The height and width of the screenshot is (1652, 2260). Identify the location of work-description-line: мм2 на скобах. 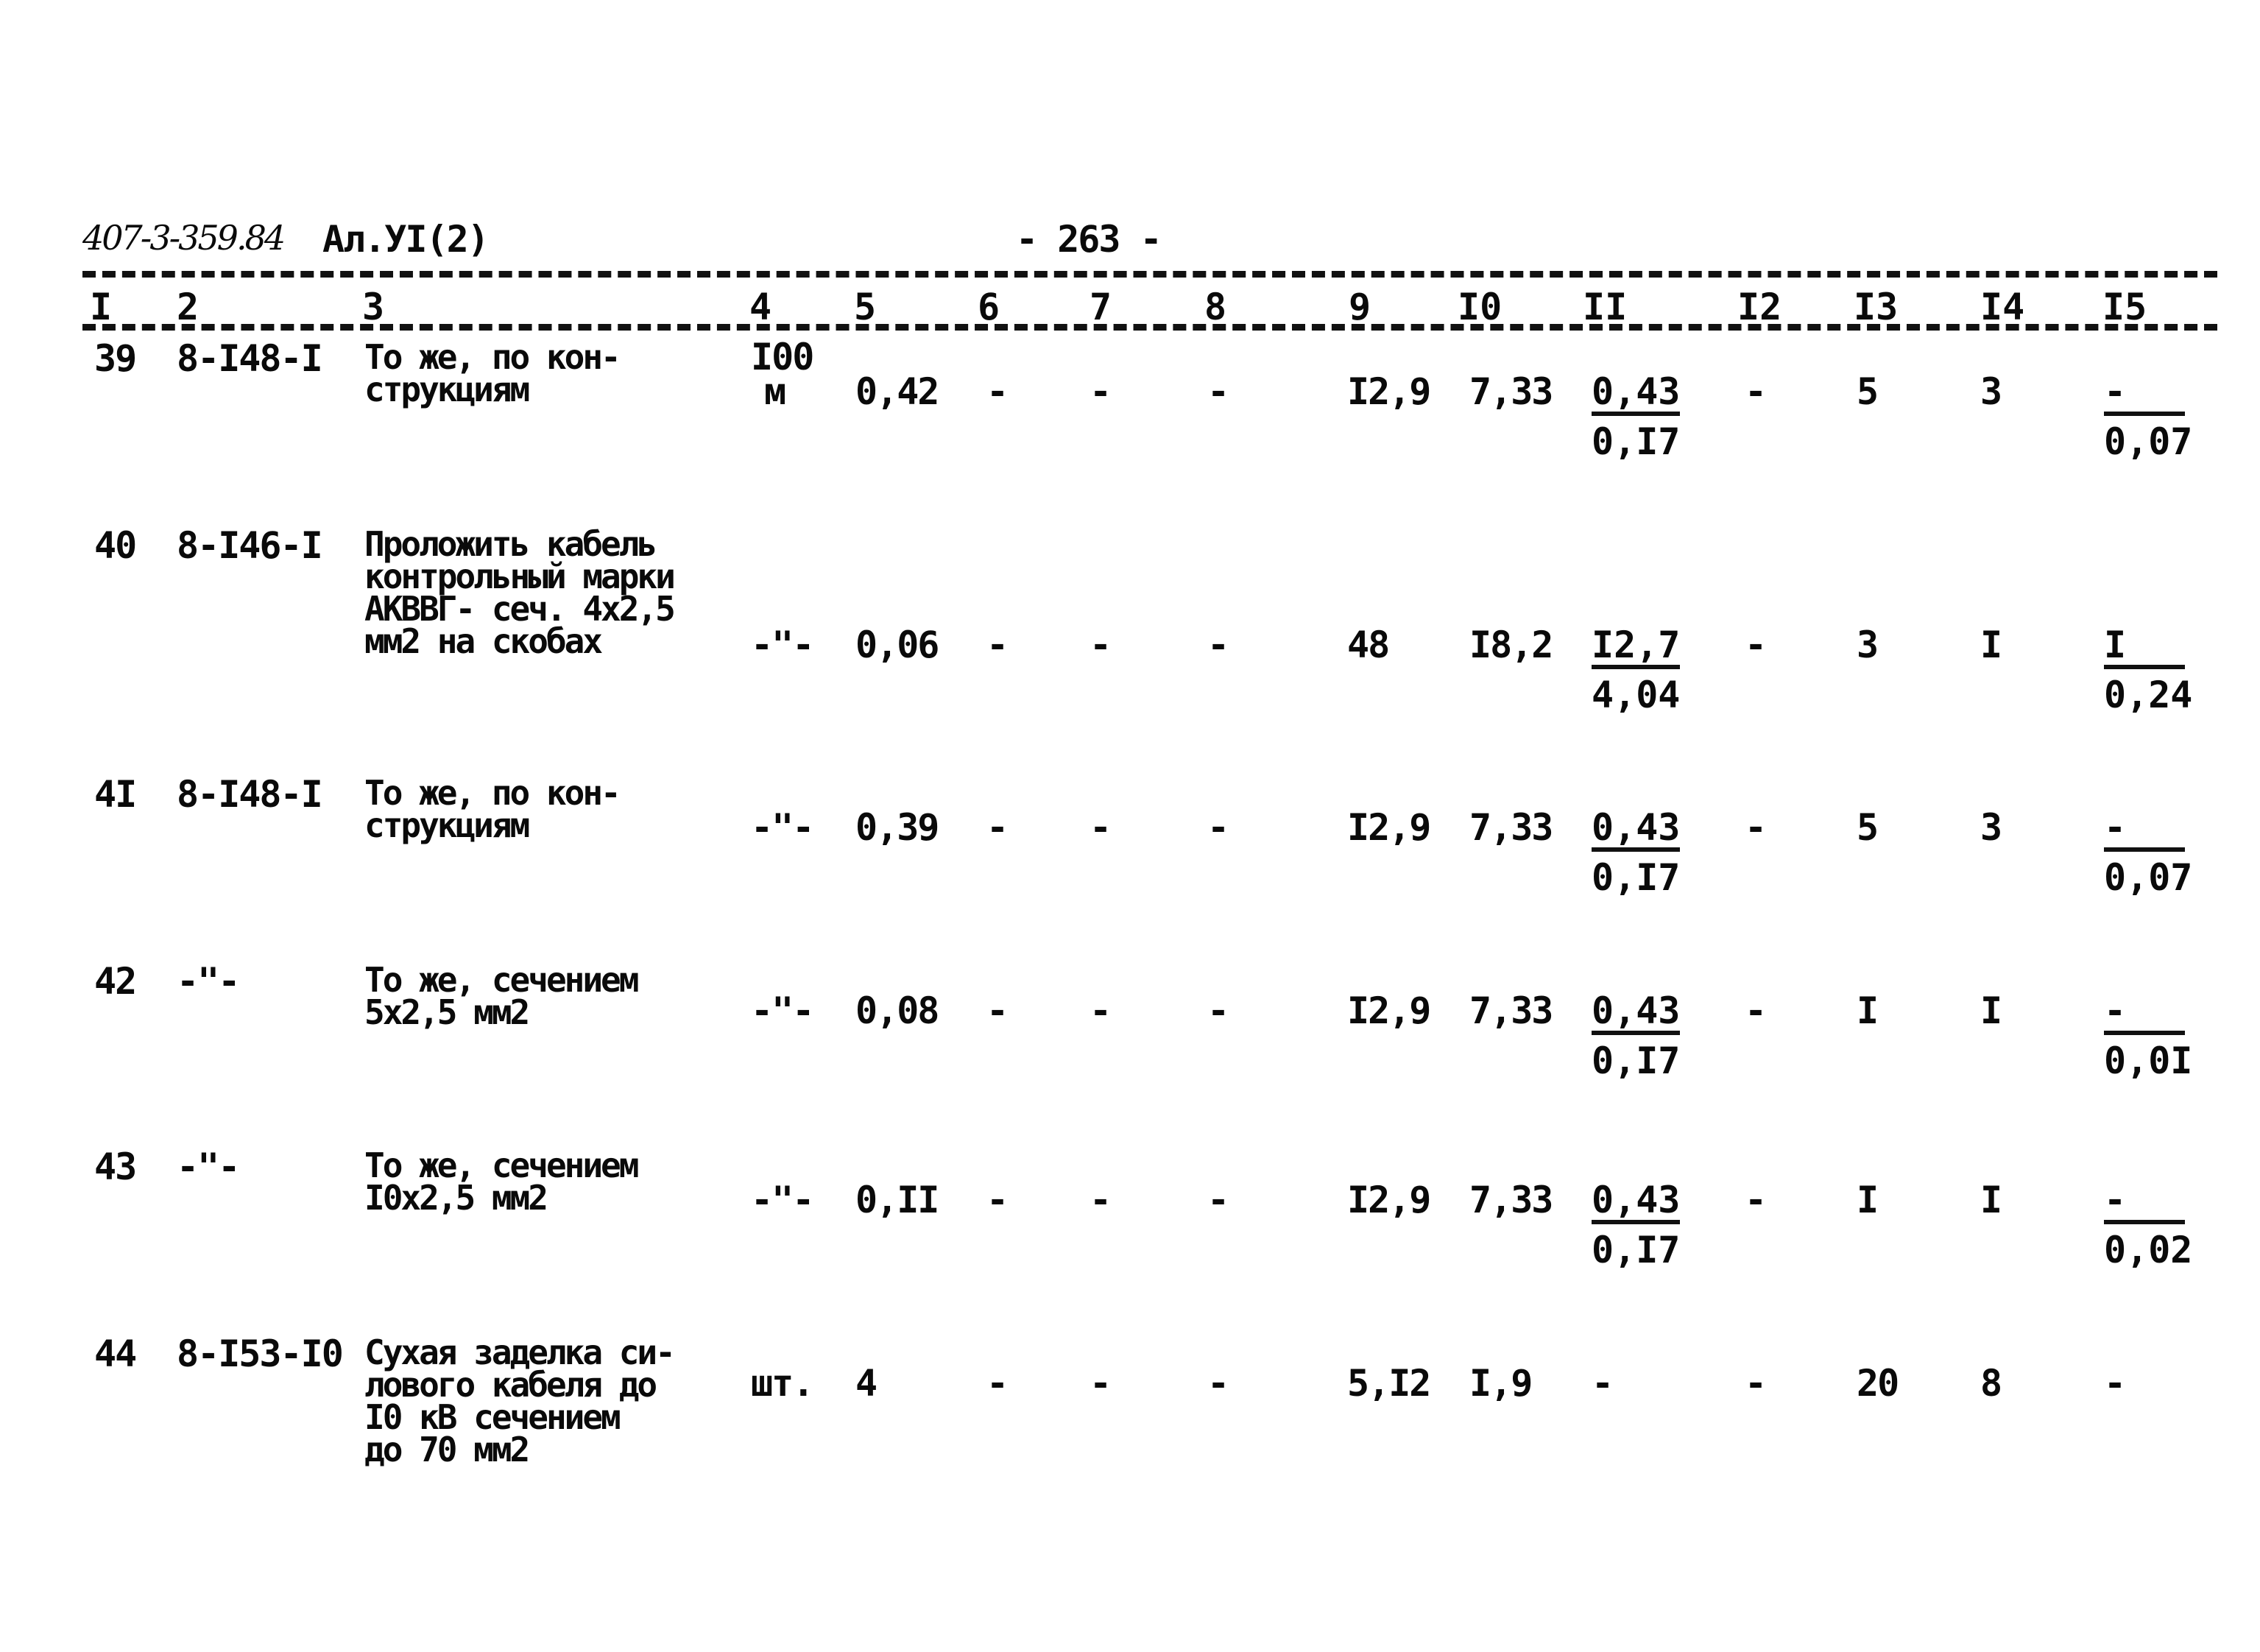
(483, 641).